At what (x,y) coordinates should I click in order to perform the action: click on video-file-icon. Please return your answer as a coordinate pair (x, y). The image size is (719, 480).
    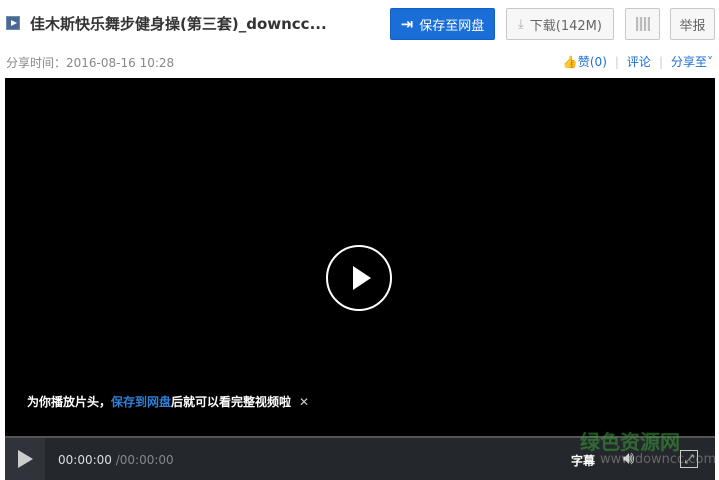
    Looking at the image, I should click on (13, 23).